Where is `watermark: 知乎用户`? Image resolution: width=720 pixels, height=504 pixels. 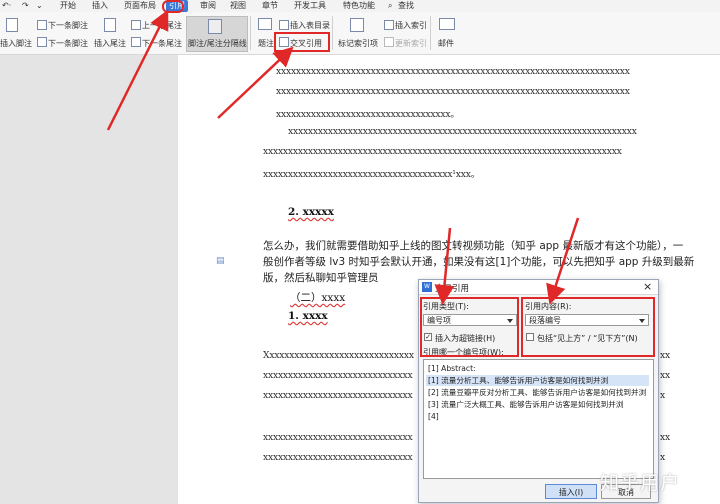
watermark: 知乎用户 is located at coordinates (640, 483).